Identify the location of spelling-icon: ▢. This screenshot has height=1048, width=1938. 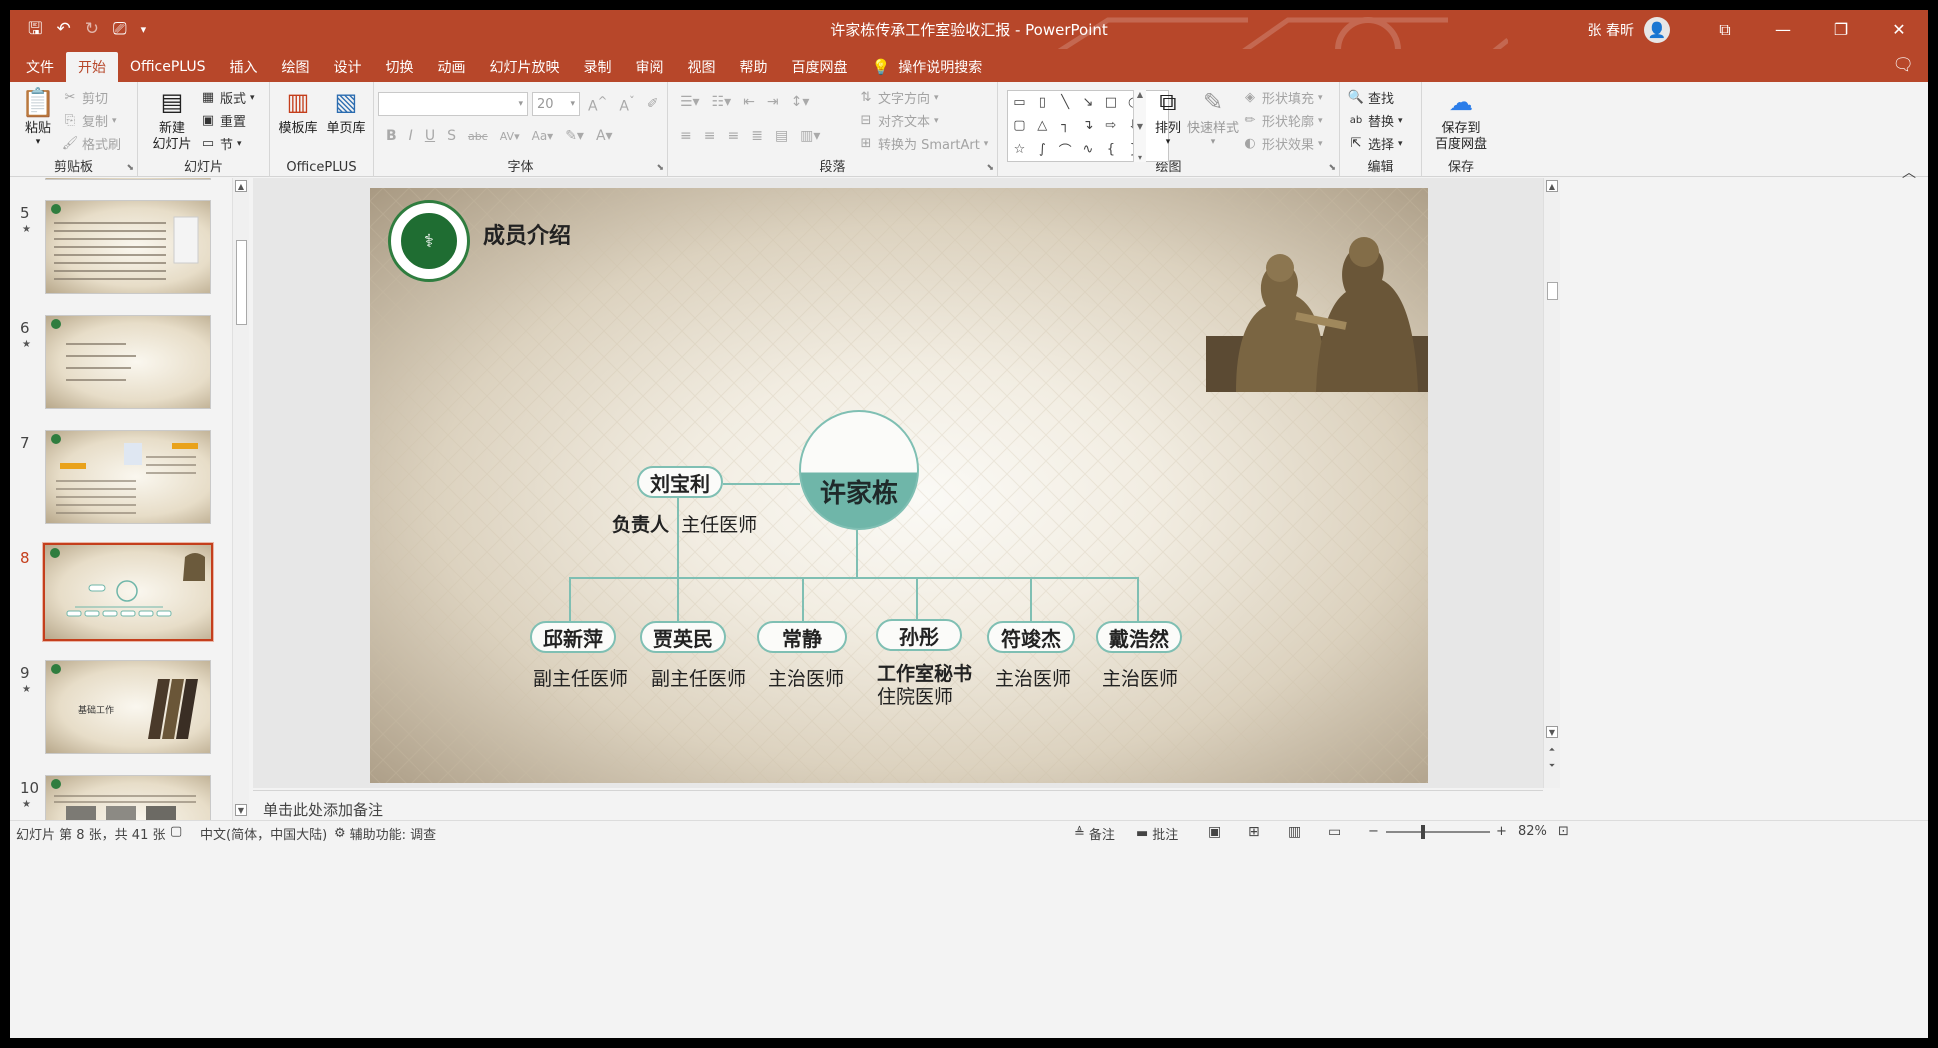
(176, 831).